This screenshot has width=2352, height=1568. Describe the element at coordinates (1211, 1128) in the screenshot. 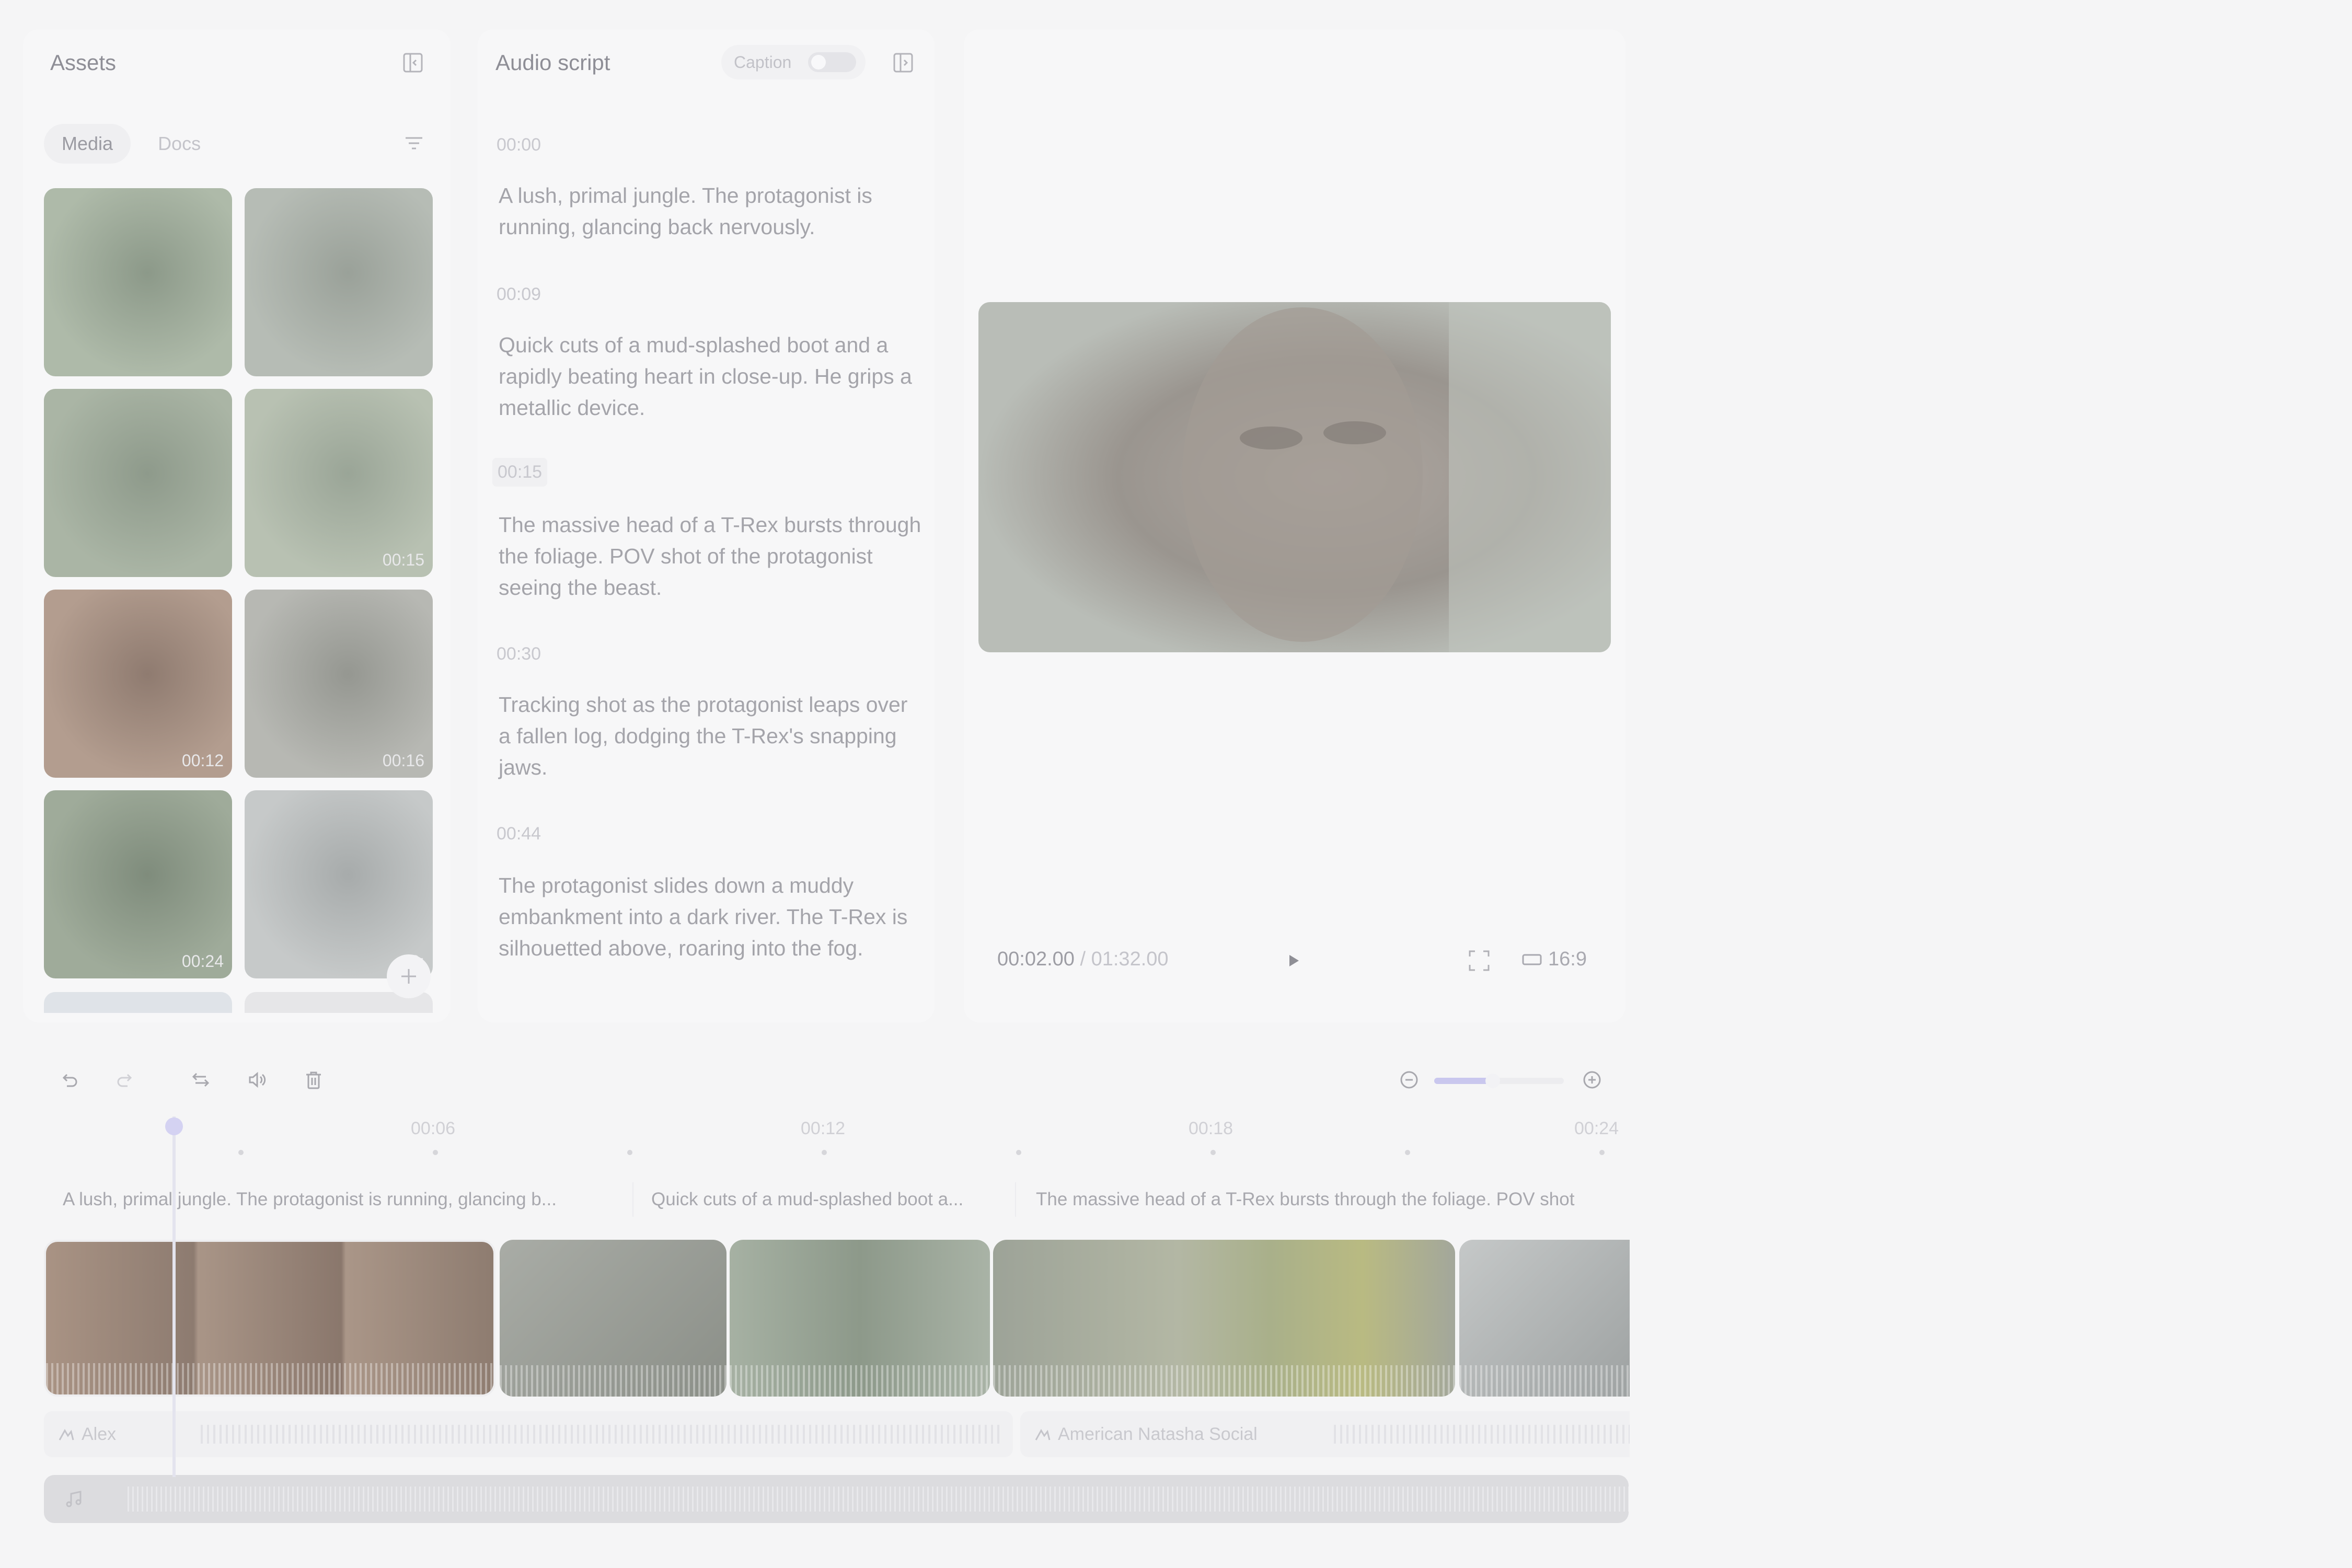

I see `ruler-label: 00:18` at that location.